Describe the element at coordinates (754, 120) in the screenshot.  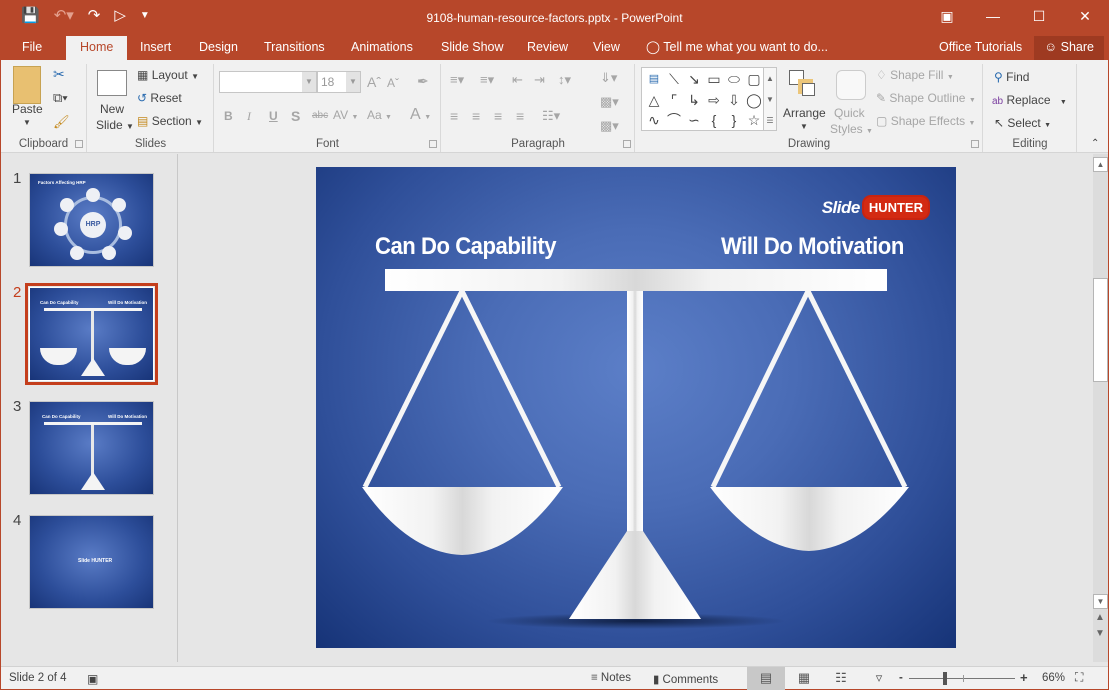
I see `star-shape-icon: ☆` at that location.